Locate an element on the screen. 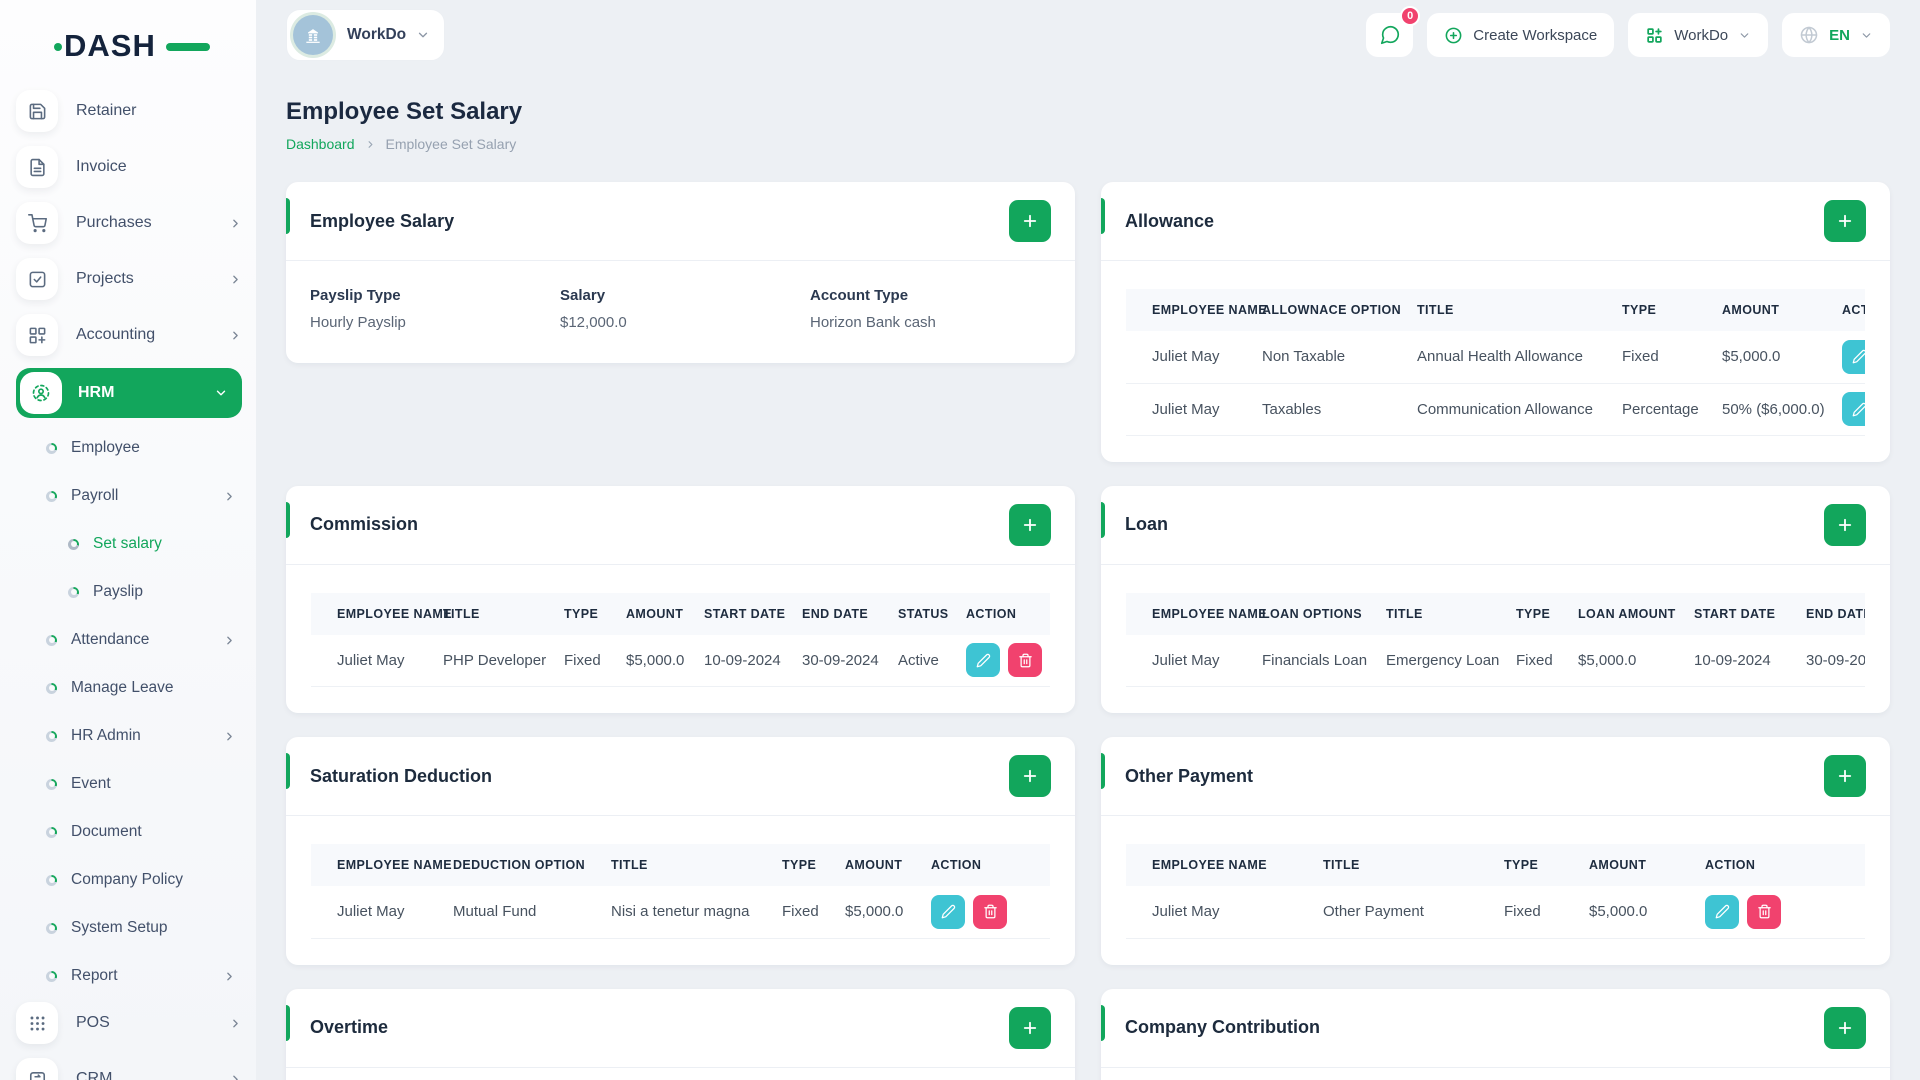 The image size is (1920, 1080). workdo-menu-button: WorkDo is located at coordinates (1698, 35).